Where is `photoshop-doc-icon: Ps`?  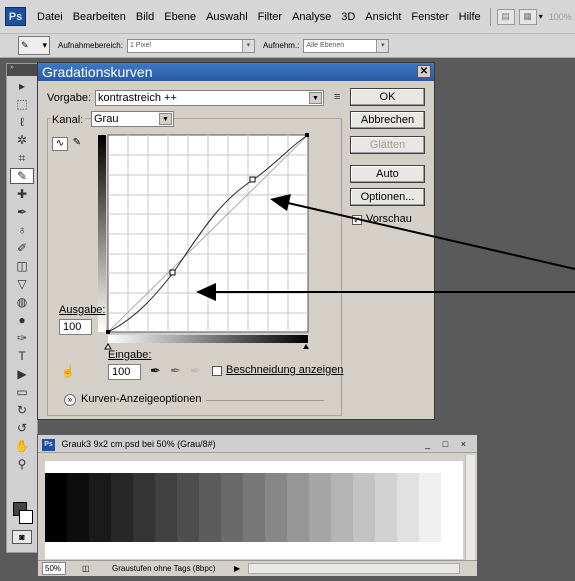
photoshop-doc-icon: Ps is located at coordinates (48, 444).